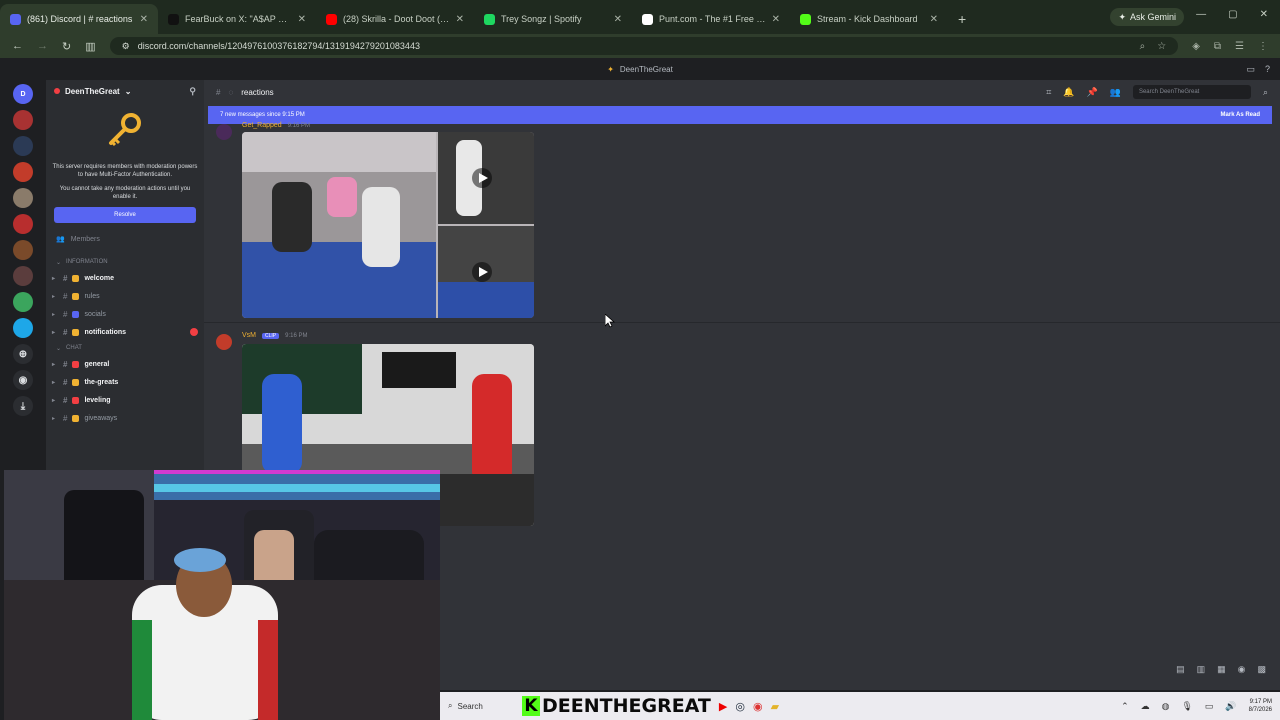 This screenshot has height=720, width=1280. I want to click on add-server-icon: ⊕, so click(23, 354).